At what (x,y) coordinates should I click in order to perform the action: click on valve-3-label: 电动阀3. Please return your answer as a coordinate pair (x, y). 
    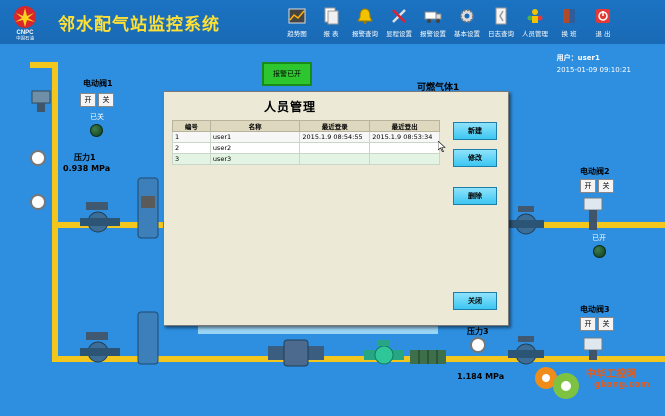
    Looking at the image, I should click on (595, 309).